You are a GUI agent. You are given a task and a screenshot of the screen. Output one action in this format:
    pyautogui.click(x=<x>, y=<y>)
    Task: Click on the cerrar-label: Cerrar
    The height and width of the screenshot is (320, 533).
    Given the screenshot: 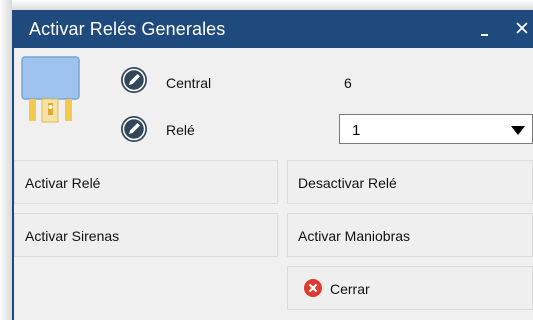 What is the action you would take?
    pyautogui.click(x=350, y=289)
    